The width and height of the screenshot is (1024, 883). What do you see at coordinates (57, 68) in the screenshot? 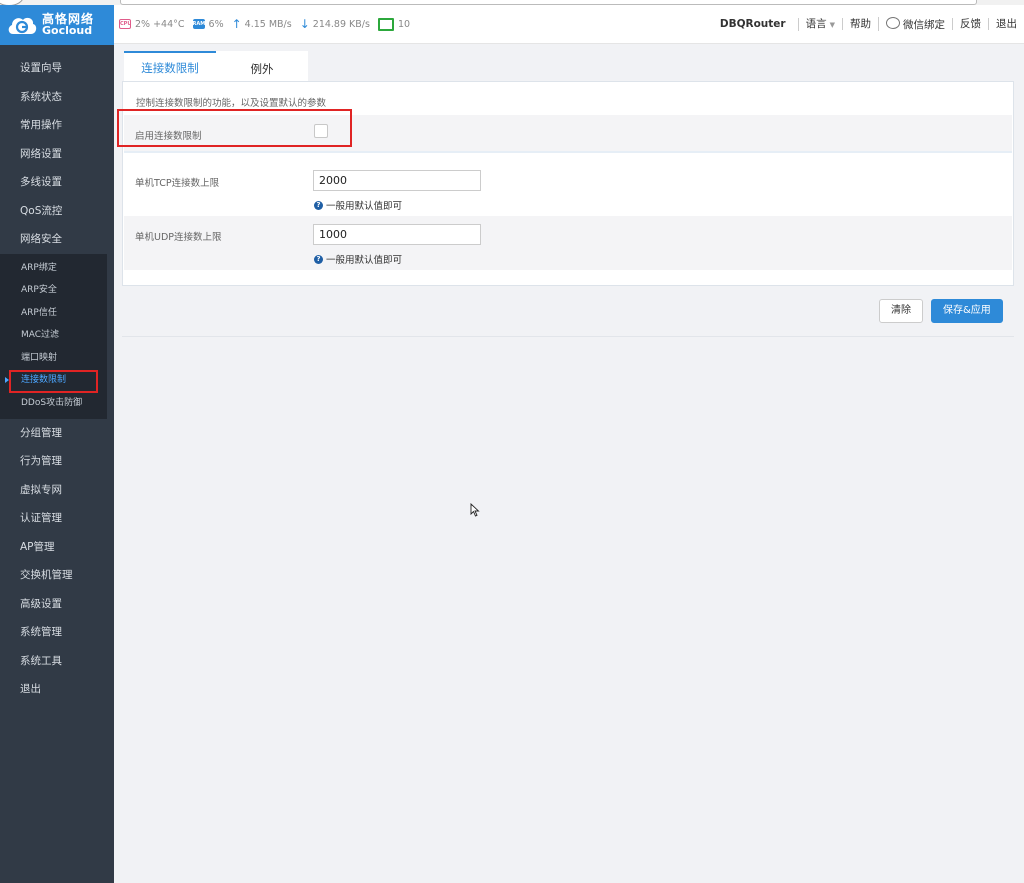
I see `sidebar-item-setup-wizard: 设置向导` at bounding box center [57, 68].